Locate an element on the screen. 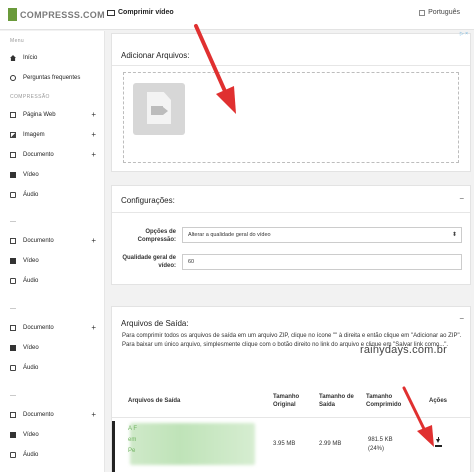 The width and height of the screenshot is (474, 472). sidebar-item-faq: Perguntas frequentes is located at coordinates (56, 78).